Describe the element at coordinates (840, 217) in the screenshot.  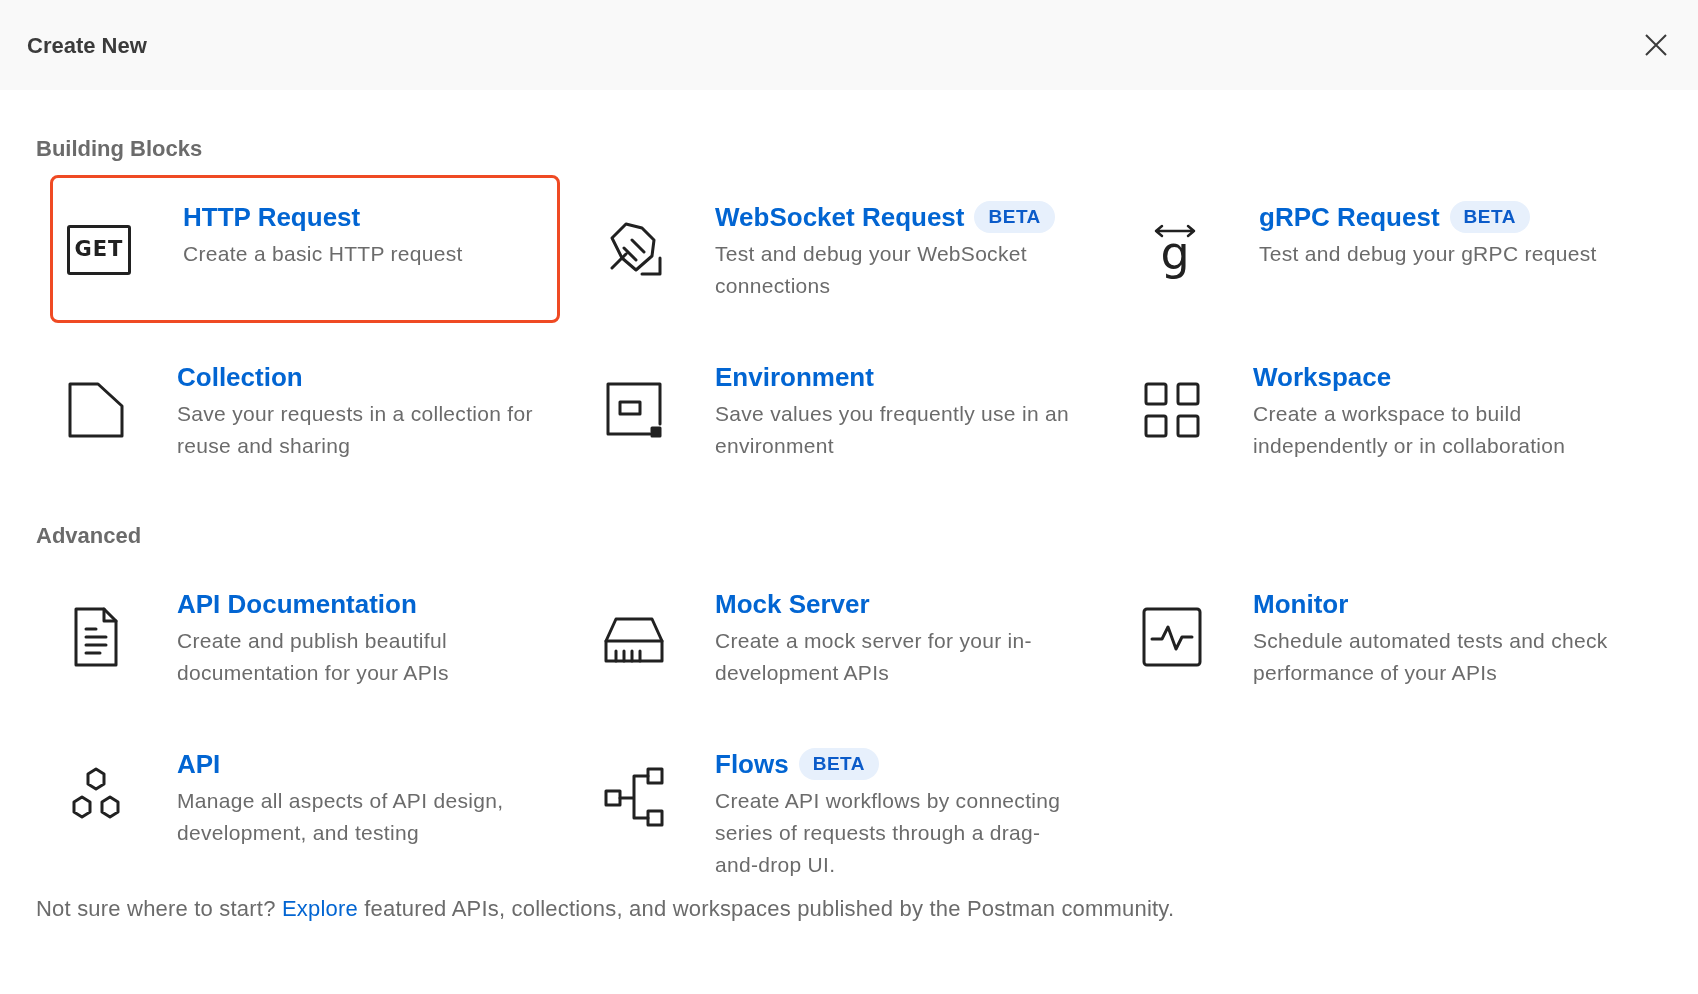
I see `option-title: WebSocket Request` at that location.